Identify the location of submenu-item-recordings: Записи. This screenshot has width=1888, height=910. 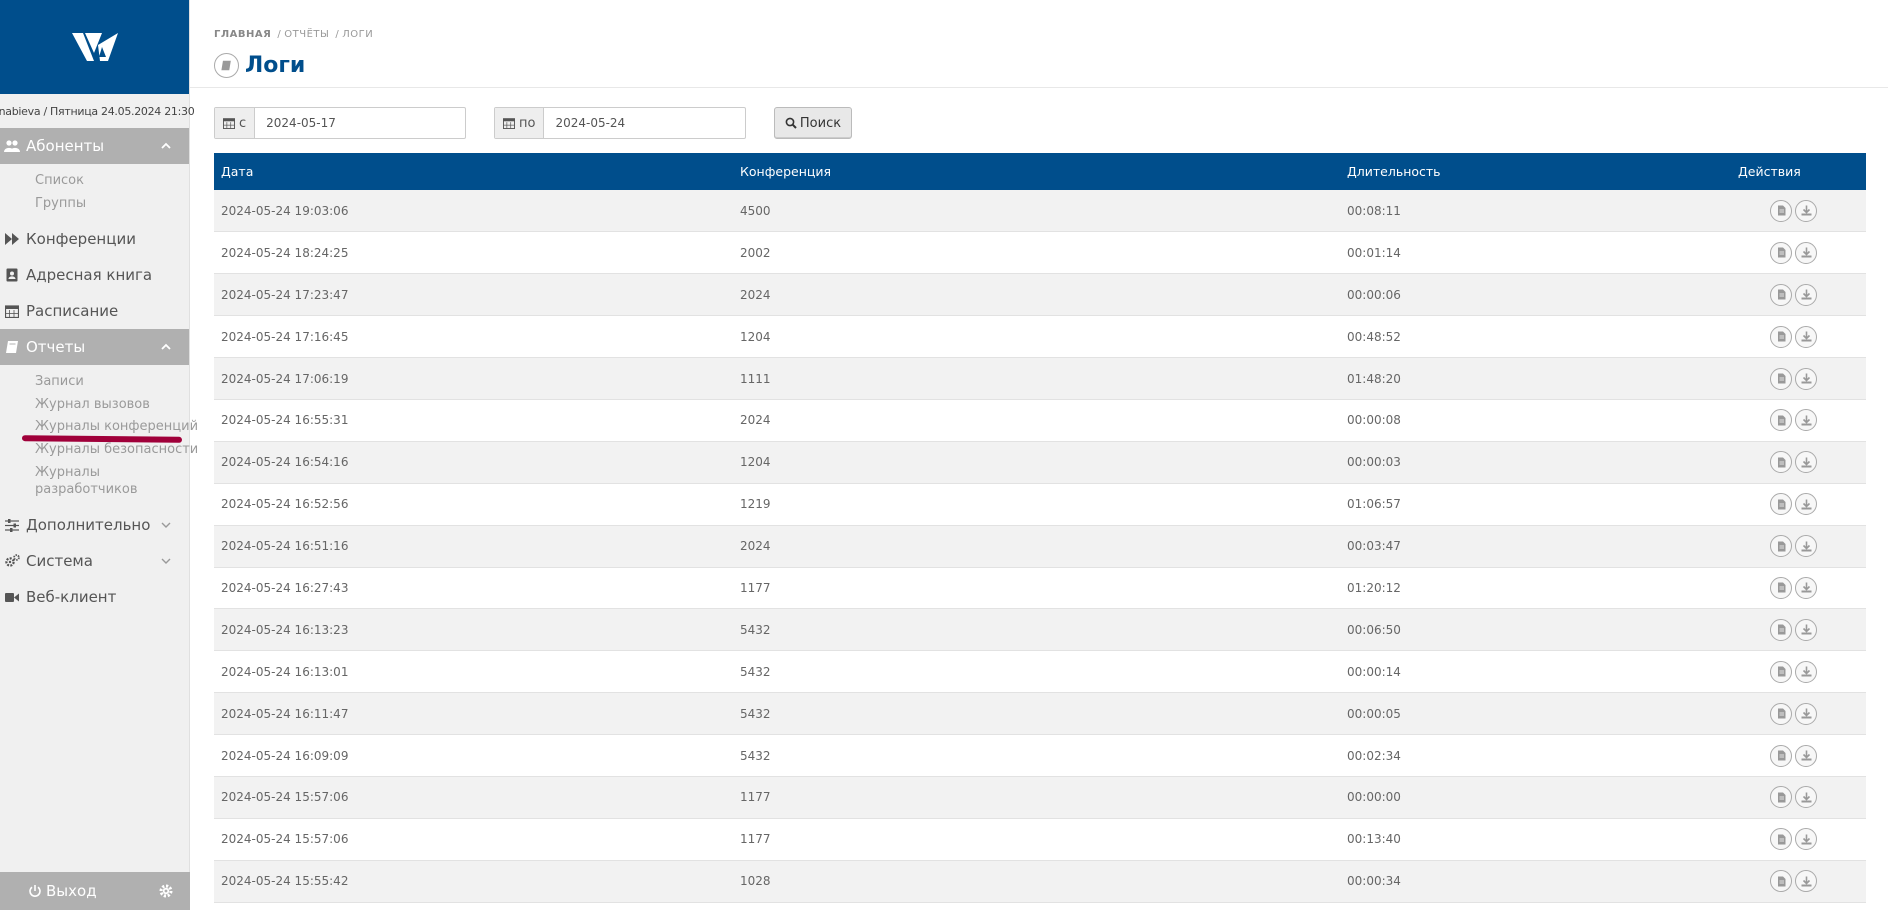
(112, 382).